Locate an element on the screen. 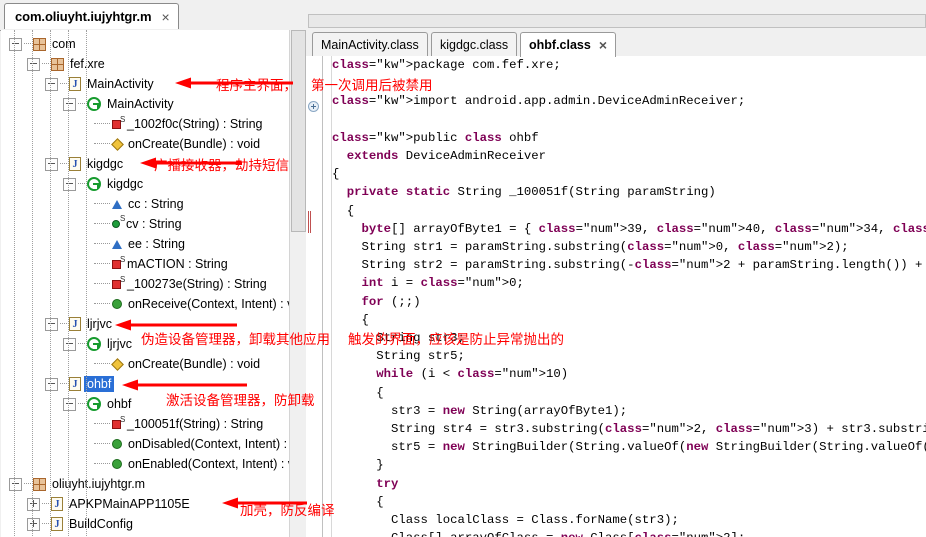 The width and height of the screenshot is (926, 537). tree-node-label: ee : String is located at coordinates (156, 244).